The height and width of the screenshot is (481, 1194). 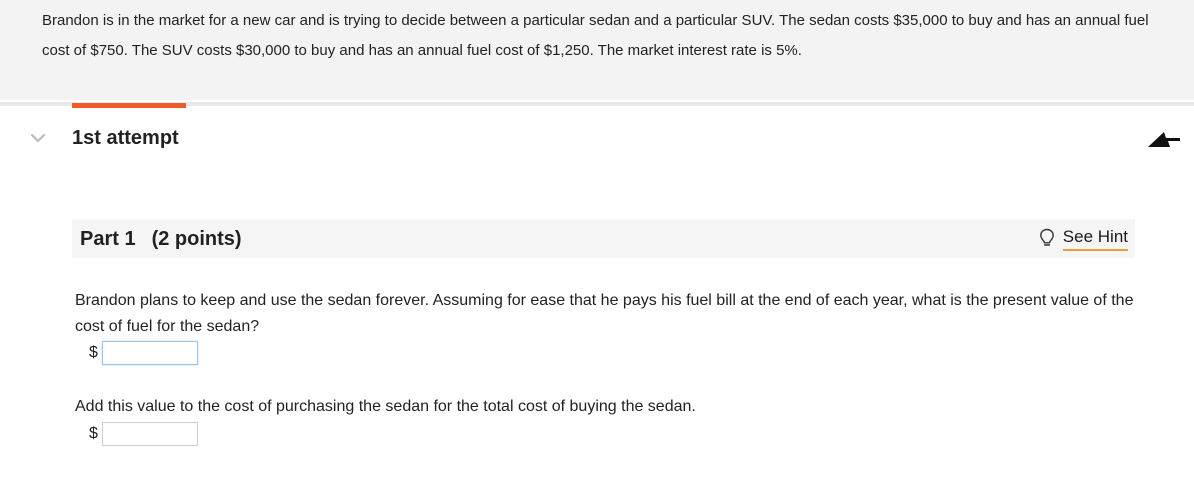 What do you see at coordinates (38, 138) in the screenshot?
I see `chevron-down-icon` at bounding box center [38, 138].